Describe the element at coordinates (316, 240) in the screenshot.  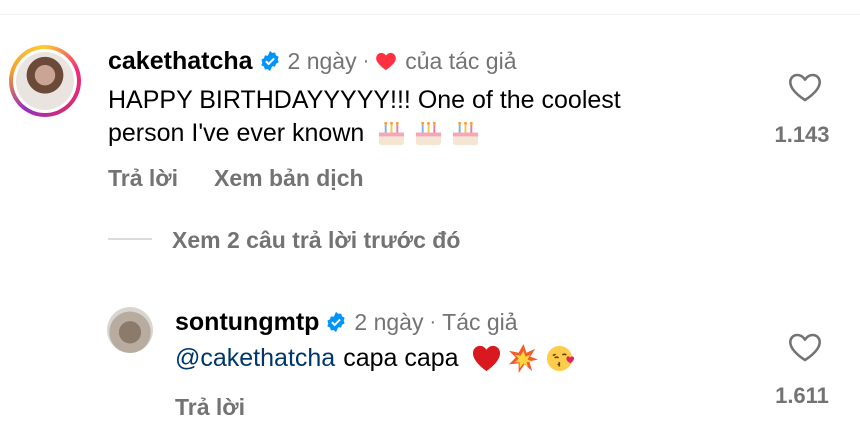
I see `view-previous-replies-button: Xem 2 câu trả lời trước đó` at that location.